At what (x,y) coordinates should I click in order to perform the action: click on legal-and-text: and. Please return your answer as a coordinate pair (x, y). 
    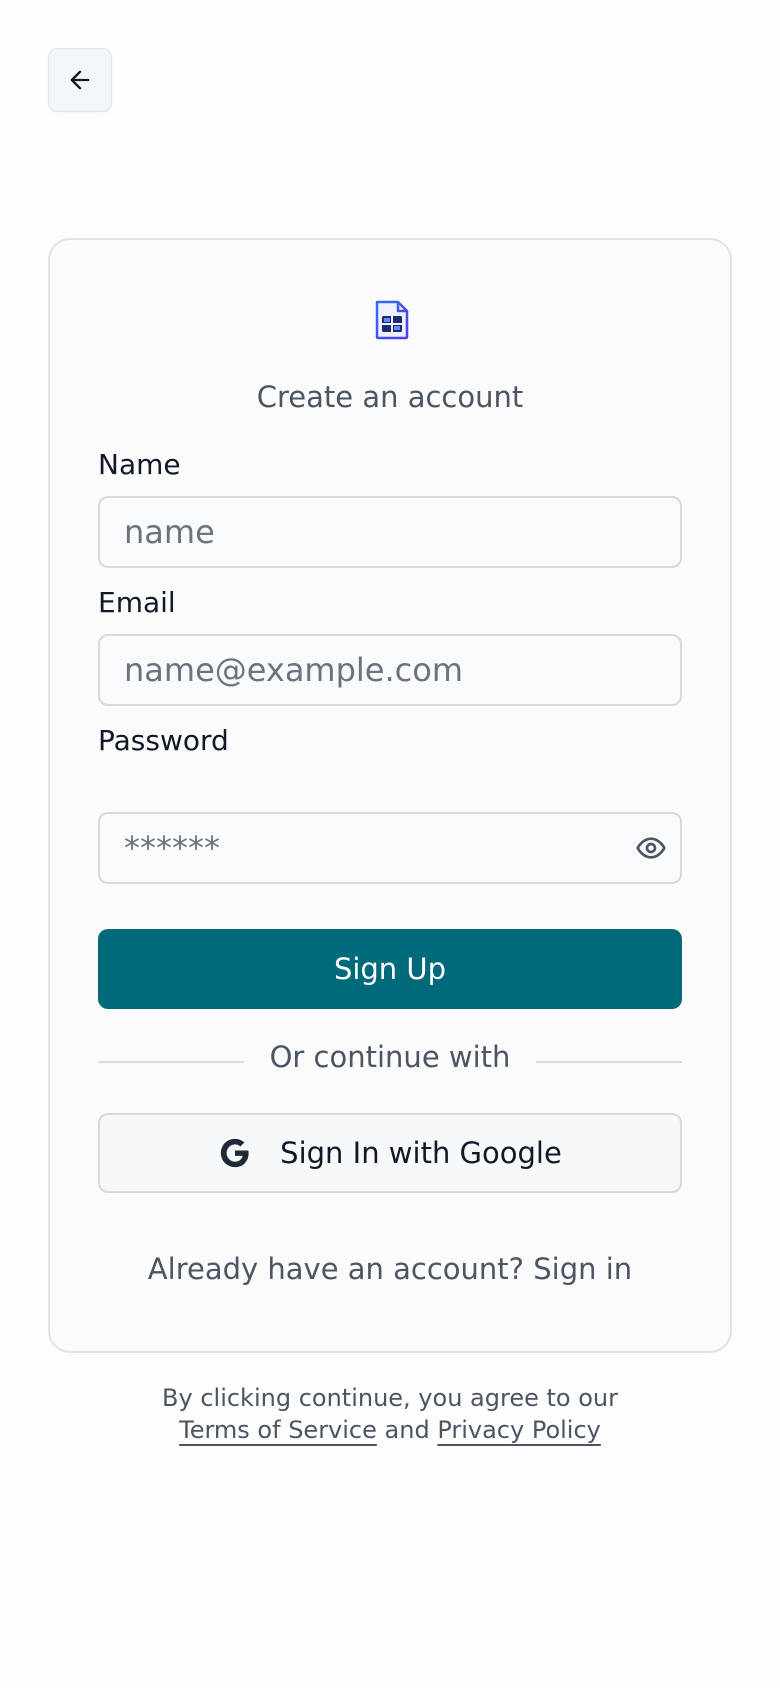
    Looking at the image, I should click on (411, 1430).